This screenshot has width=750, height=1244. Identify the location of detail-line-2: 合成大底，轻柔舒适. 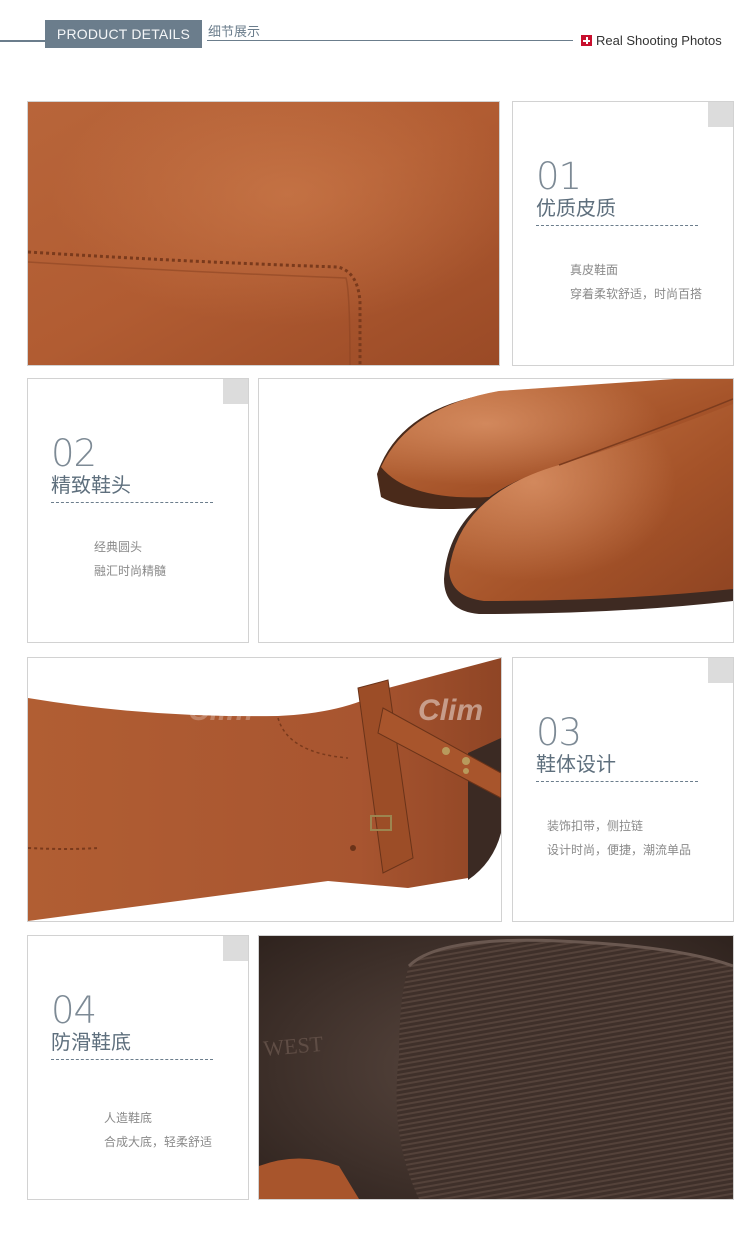
(158, 1142).